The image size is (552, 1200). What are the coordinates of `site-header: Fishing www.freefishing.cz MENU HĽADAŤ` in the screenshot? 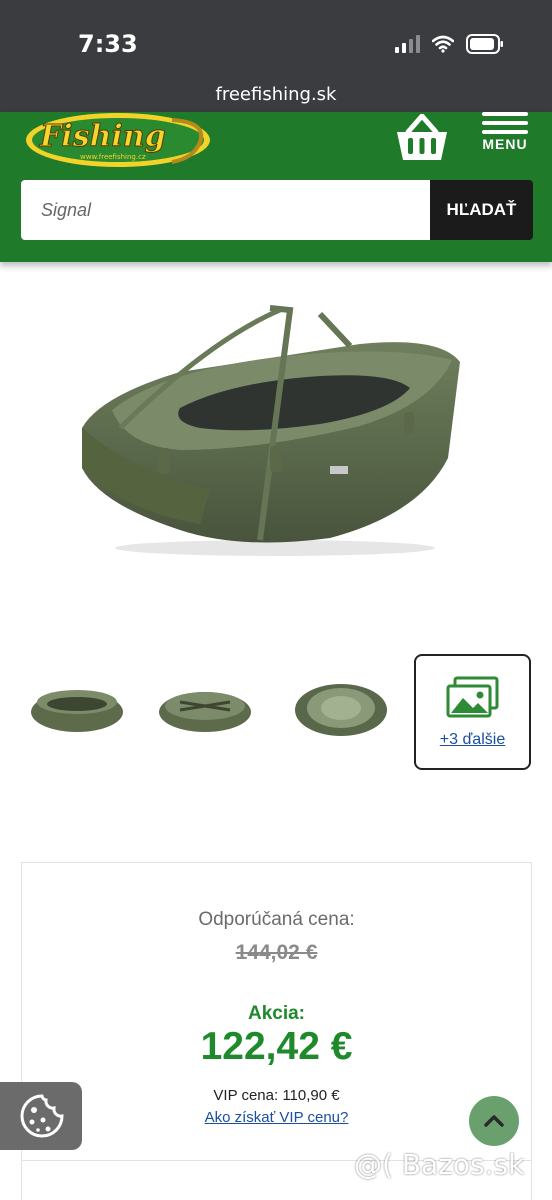 It's located at (276, 187).